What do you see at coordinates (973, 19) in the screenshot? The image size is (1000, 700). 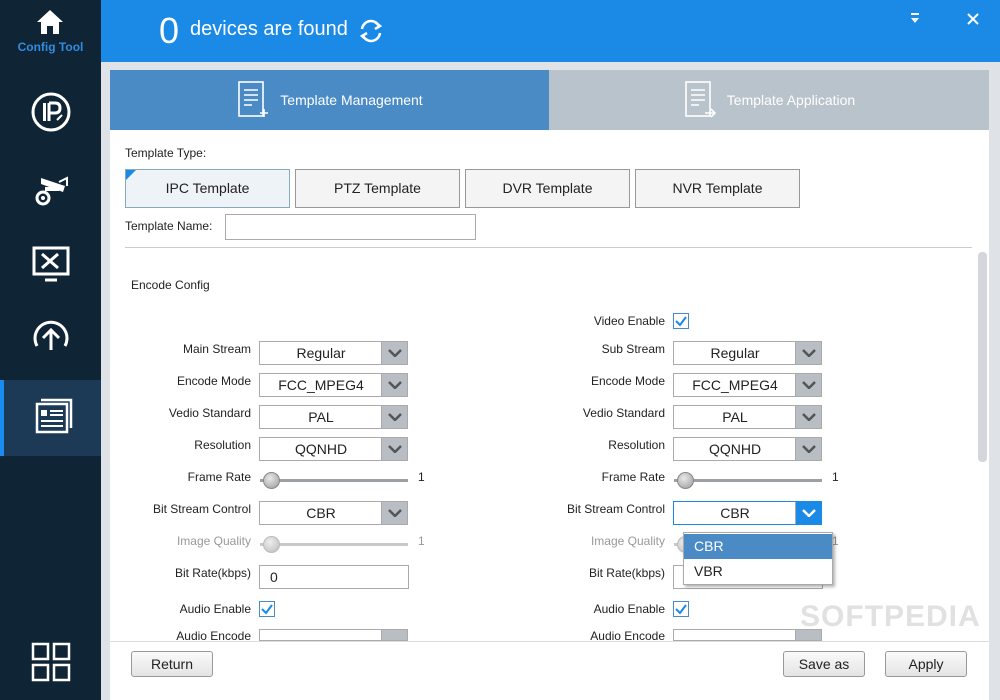 I see `close-icon` at bounding box center [973, 19].